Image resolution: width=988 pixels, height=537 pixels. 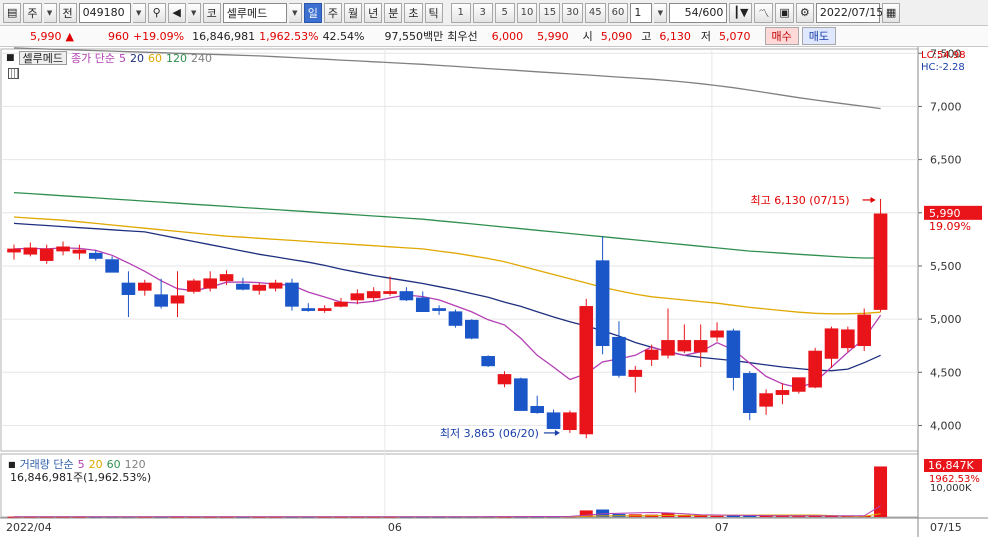 What do you see at coordinates (414, 36) in the screenshot?
I see `trade-amount: 97,550백만` at bounding box center [414, 36].